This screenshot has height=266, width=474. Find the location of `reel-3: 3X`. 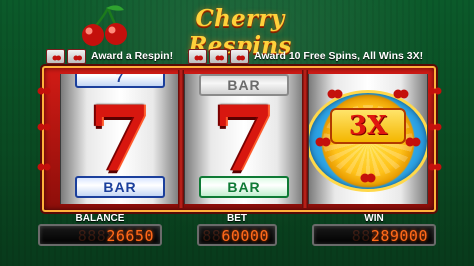

reel-3: 3X is located at coordinates (368, 139).